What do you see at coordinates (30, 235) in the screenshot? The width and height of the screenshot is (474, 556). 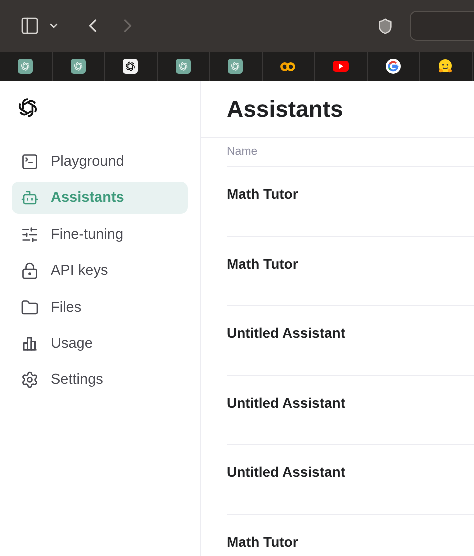 I see `sliders-icon` at bounding box center [30, 235].